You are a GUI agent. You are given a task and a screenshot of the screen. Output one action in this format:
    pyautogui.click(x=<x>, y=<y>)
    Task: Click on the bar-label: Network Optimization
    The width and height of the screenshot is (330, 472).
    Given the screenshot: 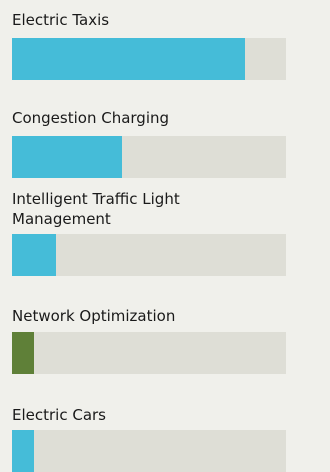 What is the action you would take?
    pyautogui.click(x=94, y=316)
    